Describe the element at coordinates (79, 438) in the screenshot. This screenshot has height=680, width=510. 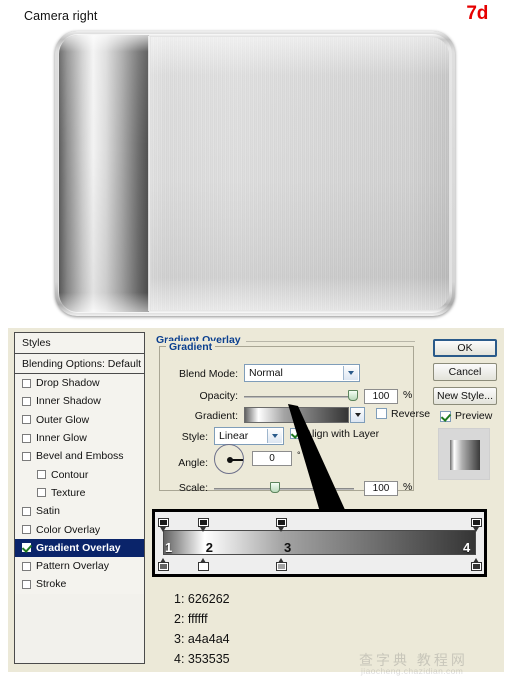
I see `style-row-inner-glow: Inner Glow` at that location.